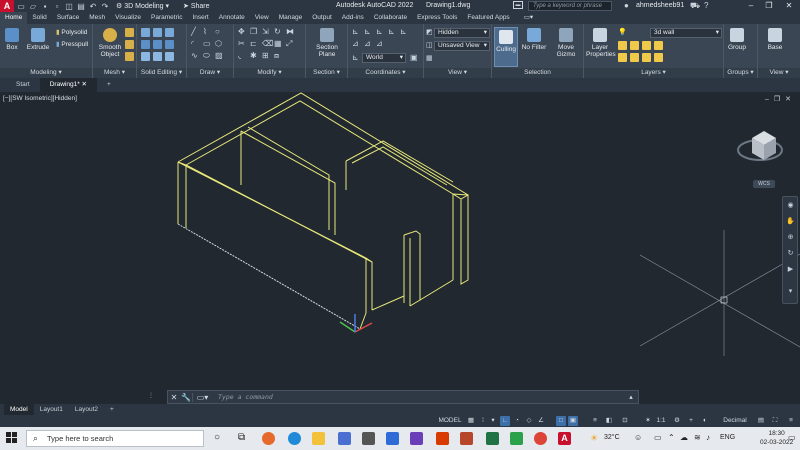 Image resolution: width=800 pixels, height=450 pixels. What do you see at coordinates (790, 221) in the screenshot?
I see `pan-icon: ✋` at bounding box center [790, 221].